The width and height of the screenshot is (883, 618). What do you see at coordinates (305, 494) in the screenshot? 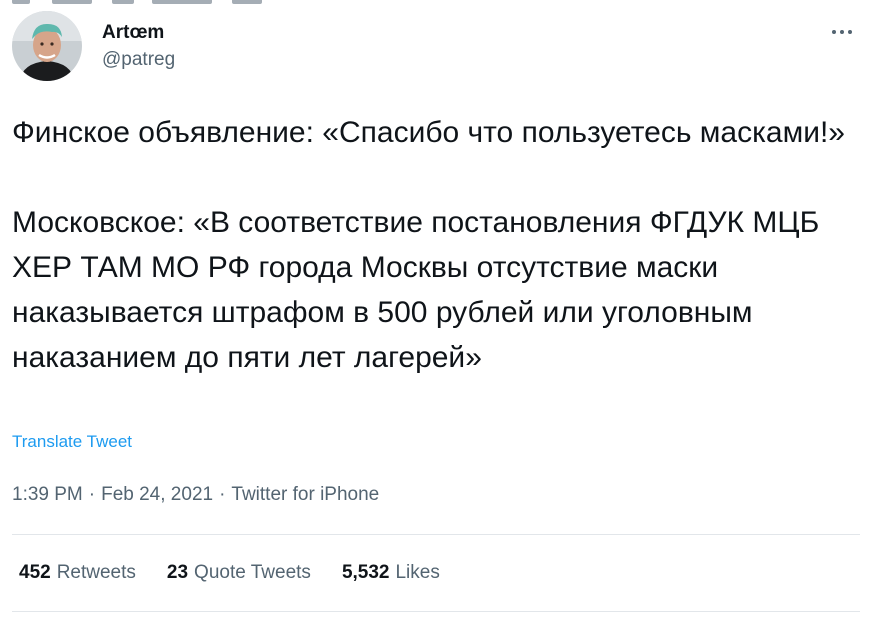
I see `tweet-source: Twitter for iPhone` at bounding box center [305, 494].